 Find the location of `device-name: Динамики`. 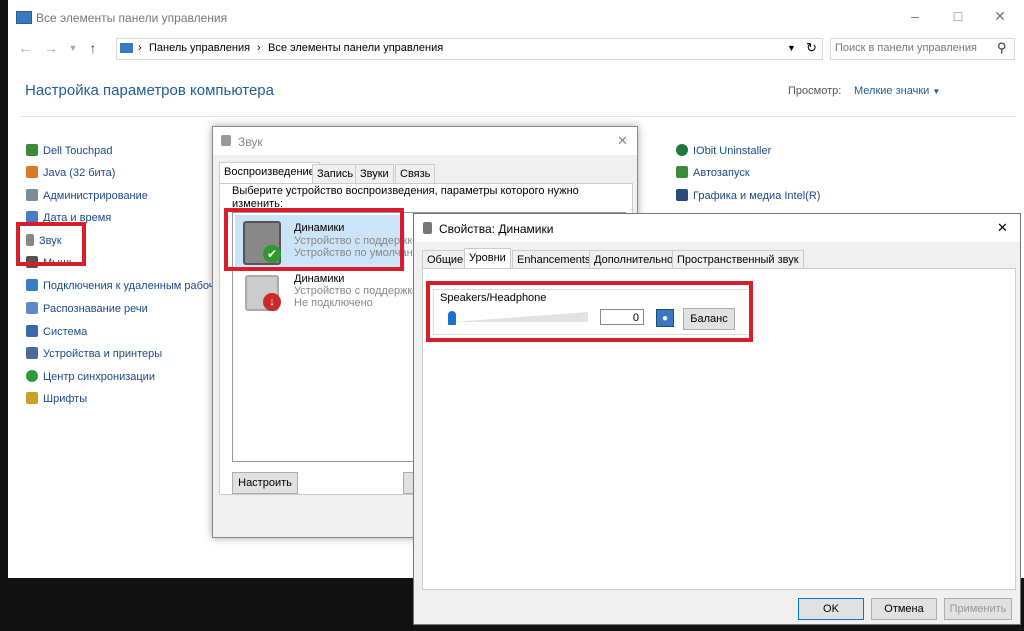

device-name: Динамики is located at coordinates (319, 279).